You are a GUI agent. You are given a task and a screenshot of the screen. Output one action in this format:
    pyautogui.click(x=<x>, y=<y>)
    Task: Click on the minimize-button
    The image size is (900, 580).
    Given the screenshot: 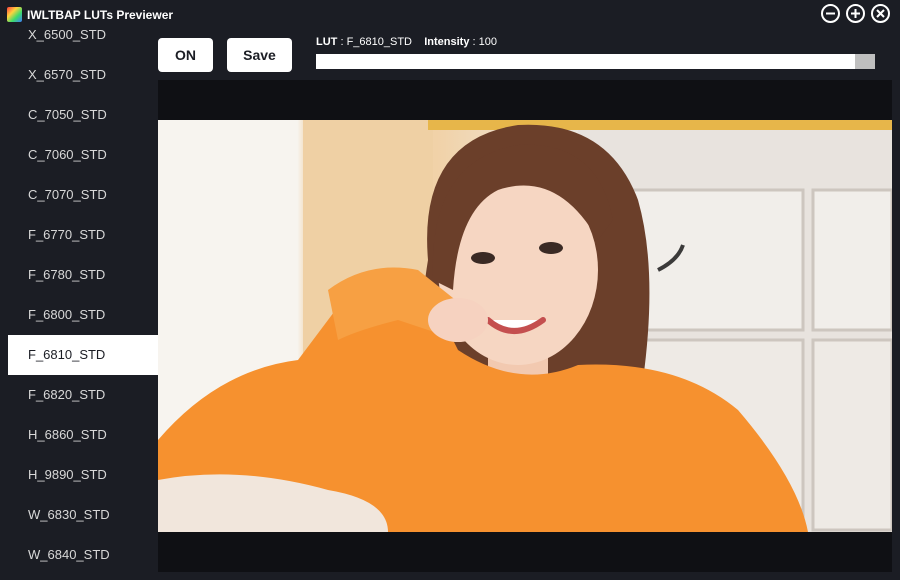 What is the action you would take?
    pyautogui.click(x=830, y=13)
    